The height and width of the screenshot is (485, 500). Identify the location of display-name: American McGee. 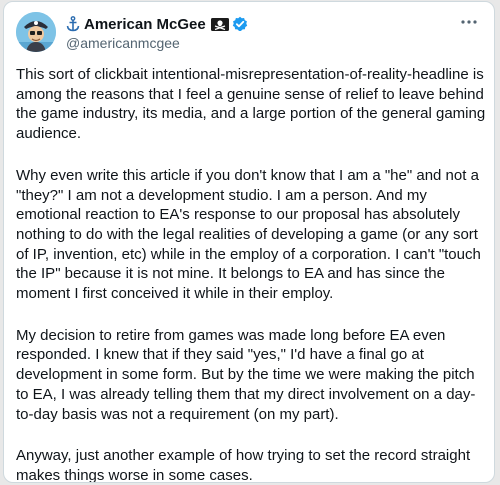
(145, 24).